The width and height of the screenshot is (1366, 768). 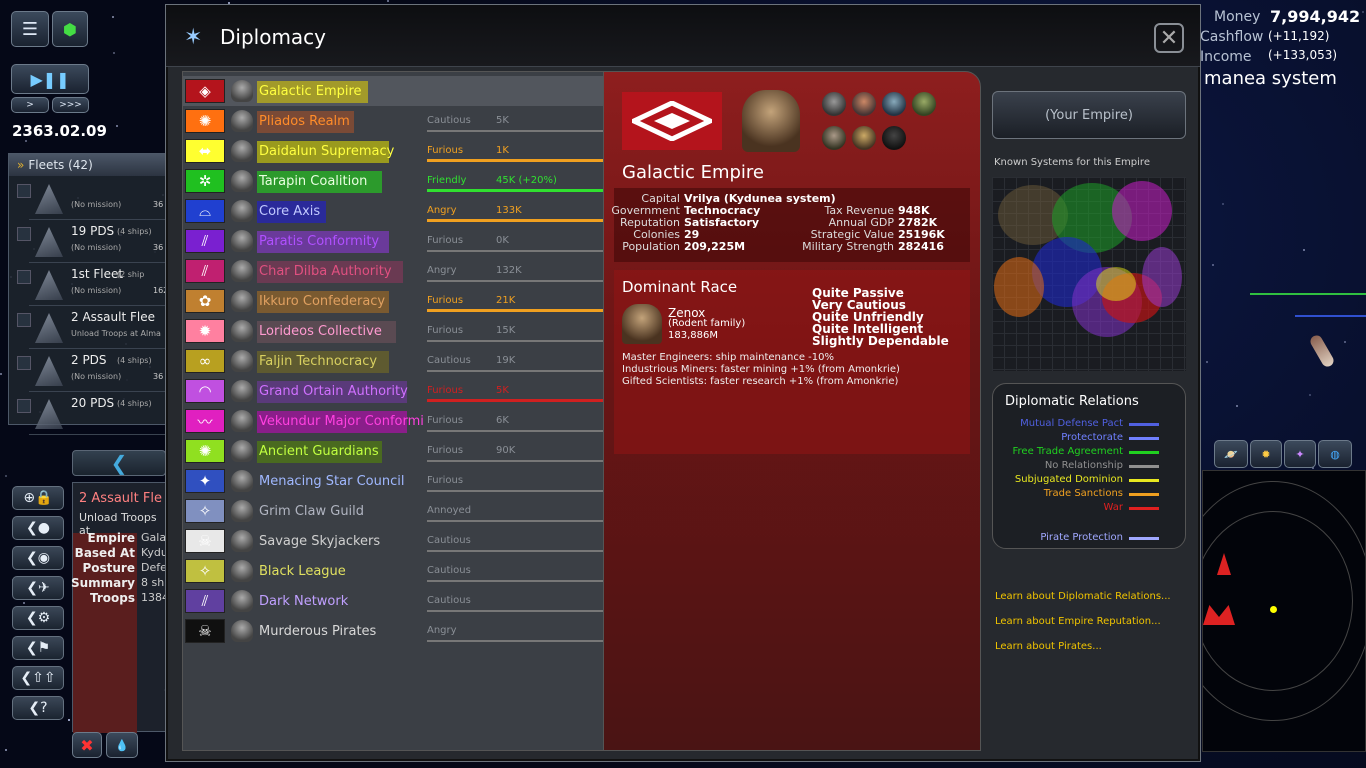 I want to click on empire-row: ⬌ Daidalun Supremacy Furious 1K, so click(x=393, y=151).